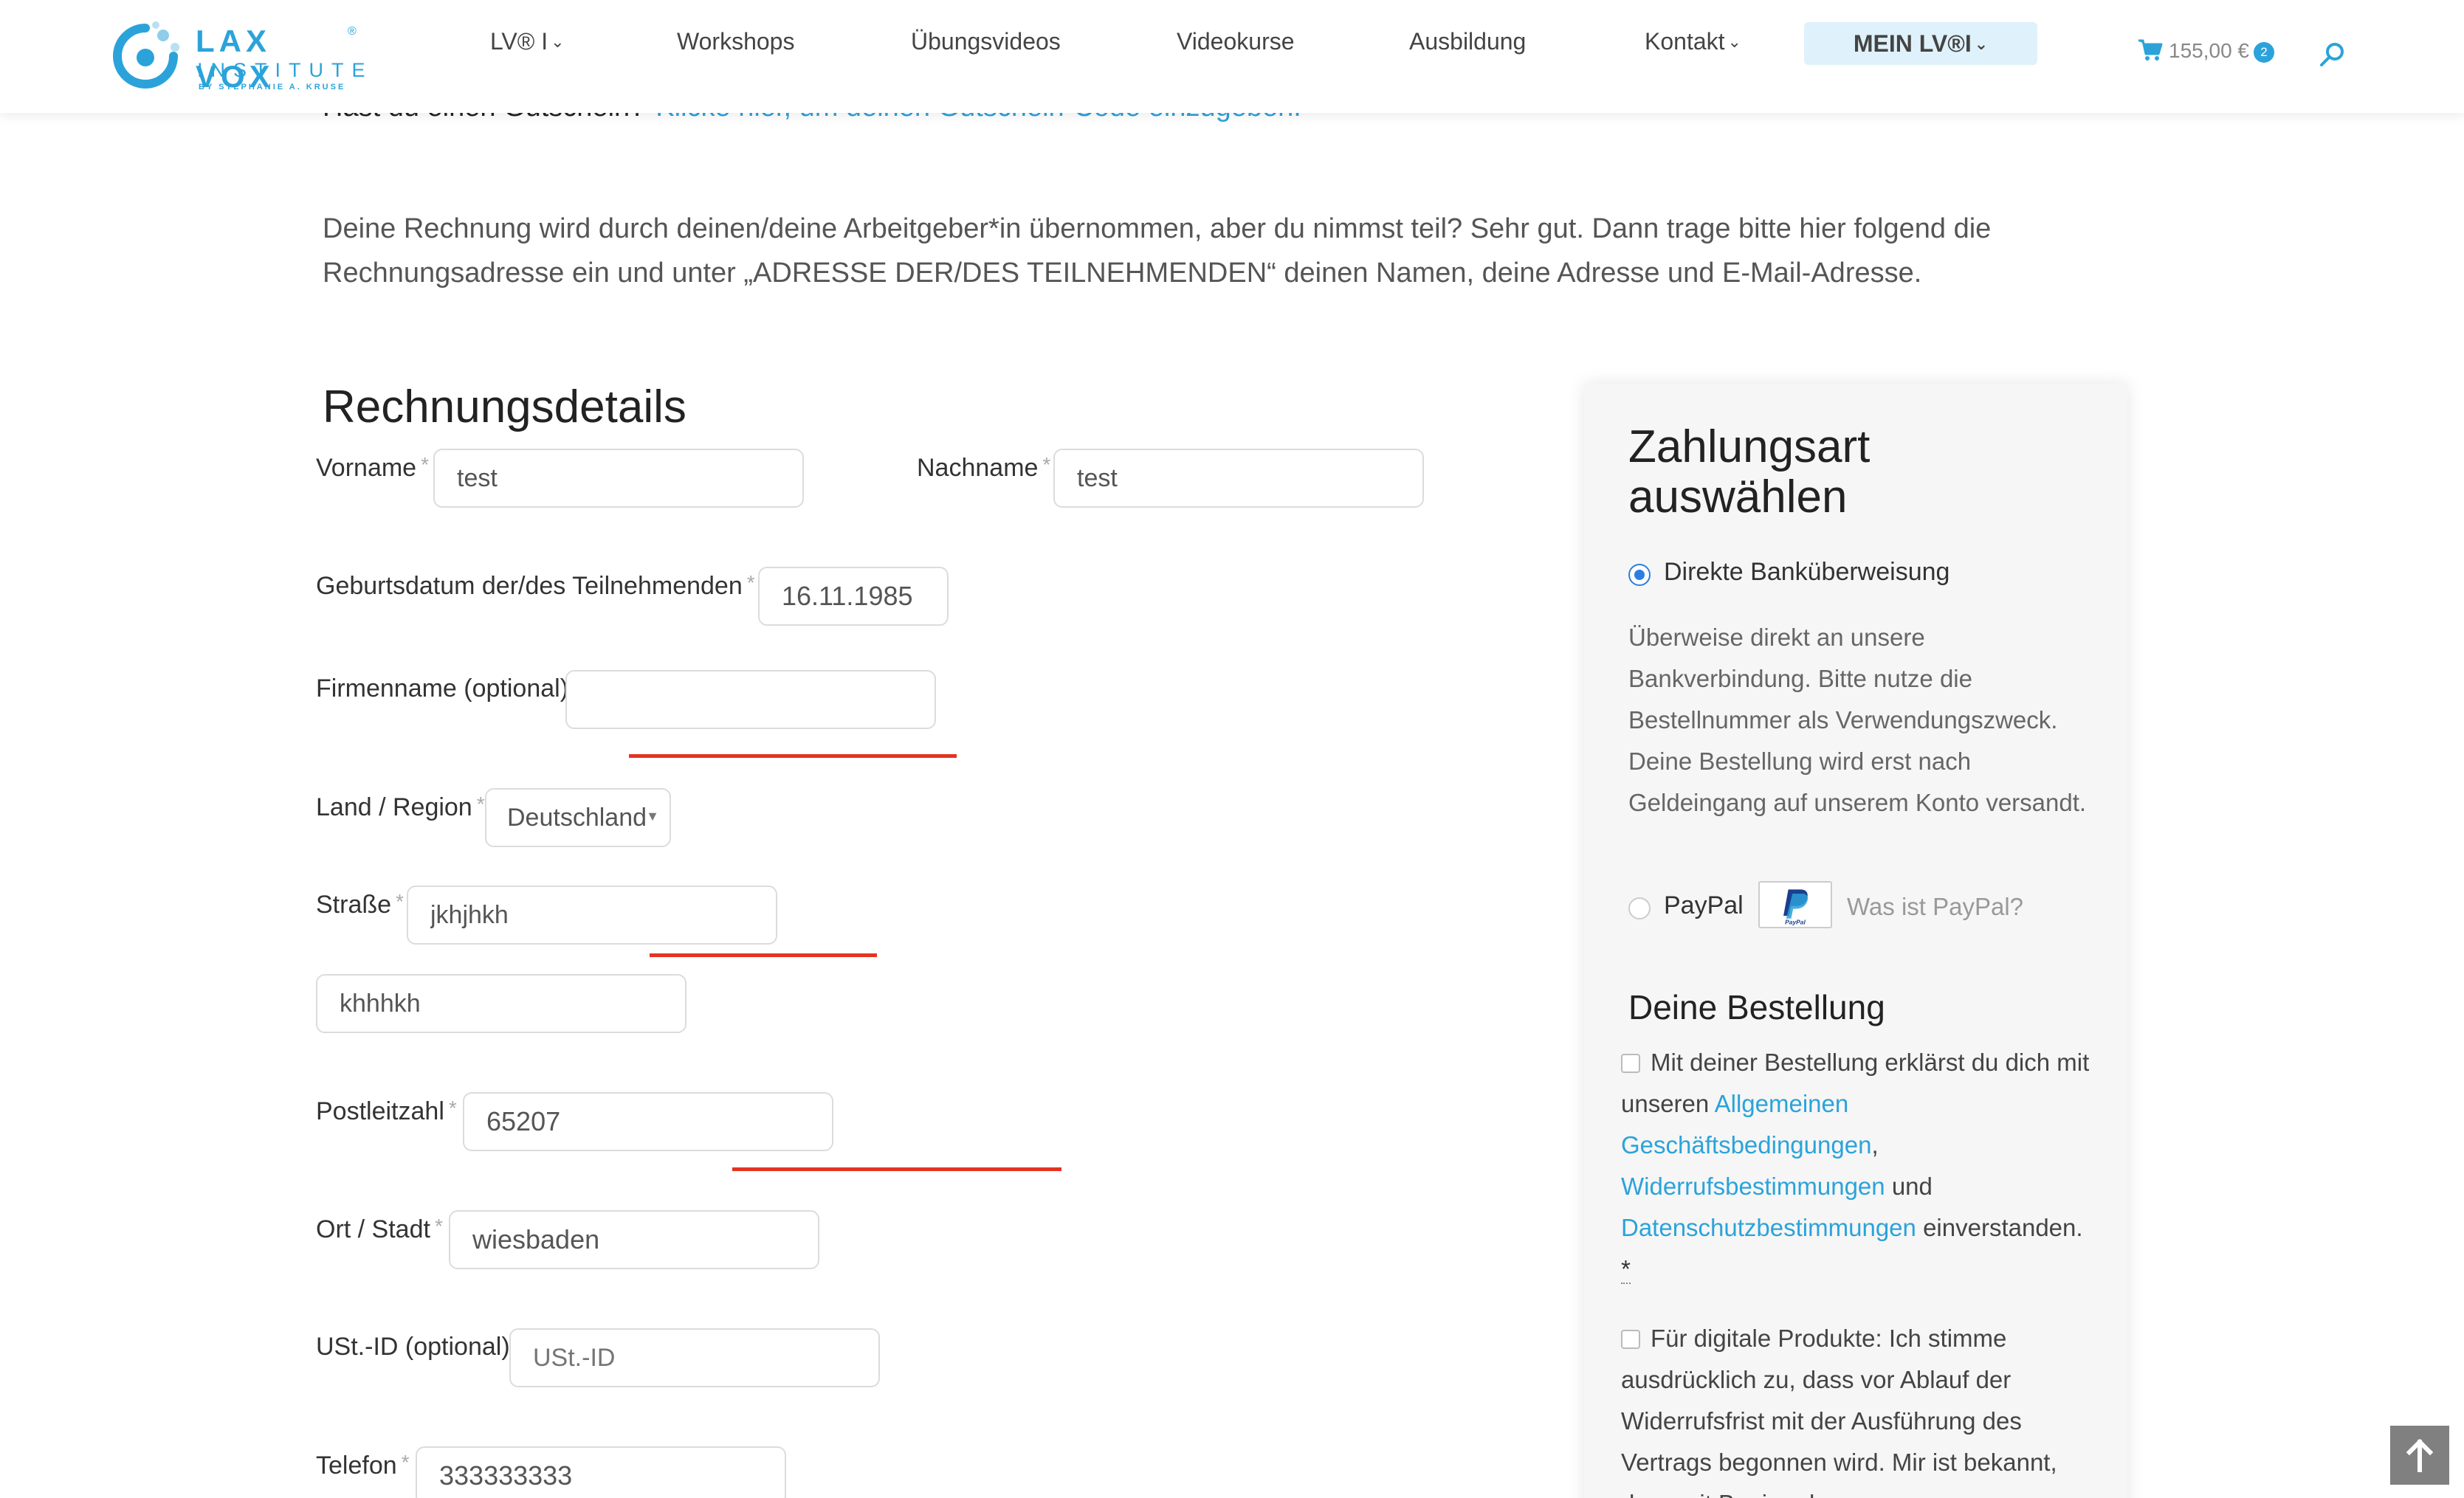  What do you see at coordinates (652, 817) in the screenshot?
I see `chevron-down-icon: ▼` at bounding box center [652, 817].